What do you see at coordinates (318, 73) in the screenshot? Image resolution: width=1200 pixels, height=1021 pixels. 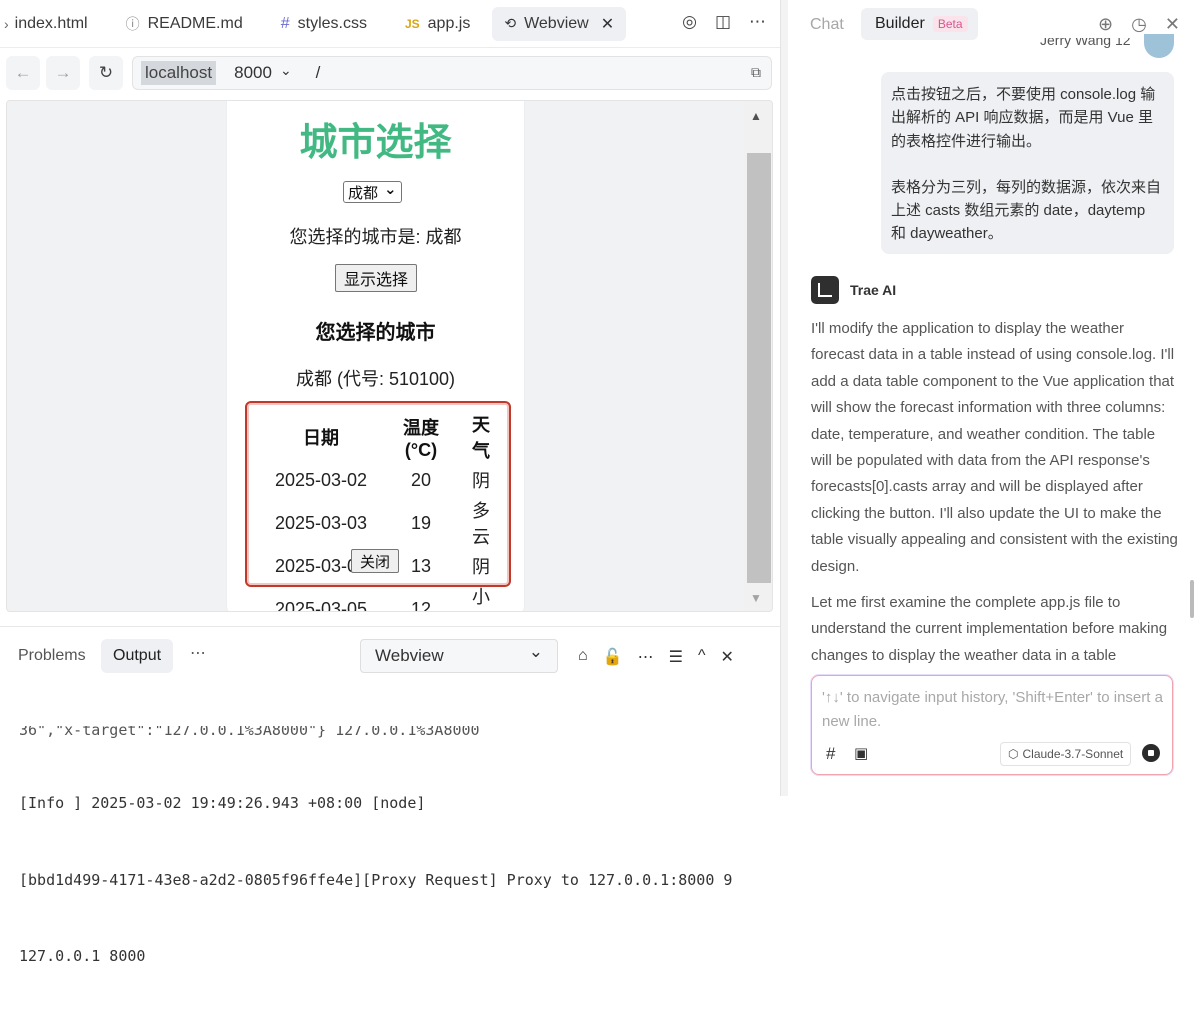 I see `url-path: /` at bounding box center [318, 73].